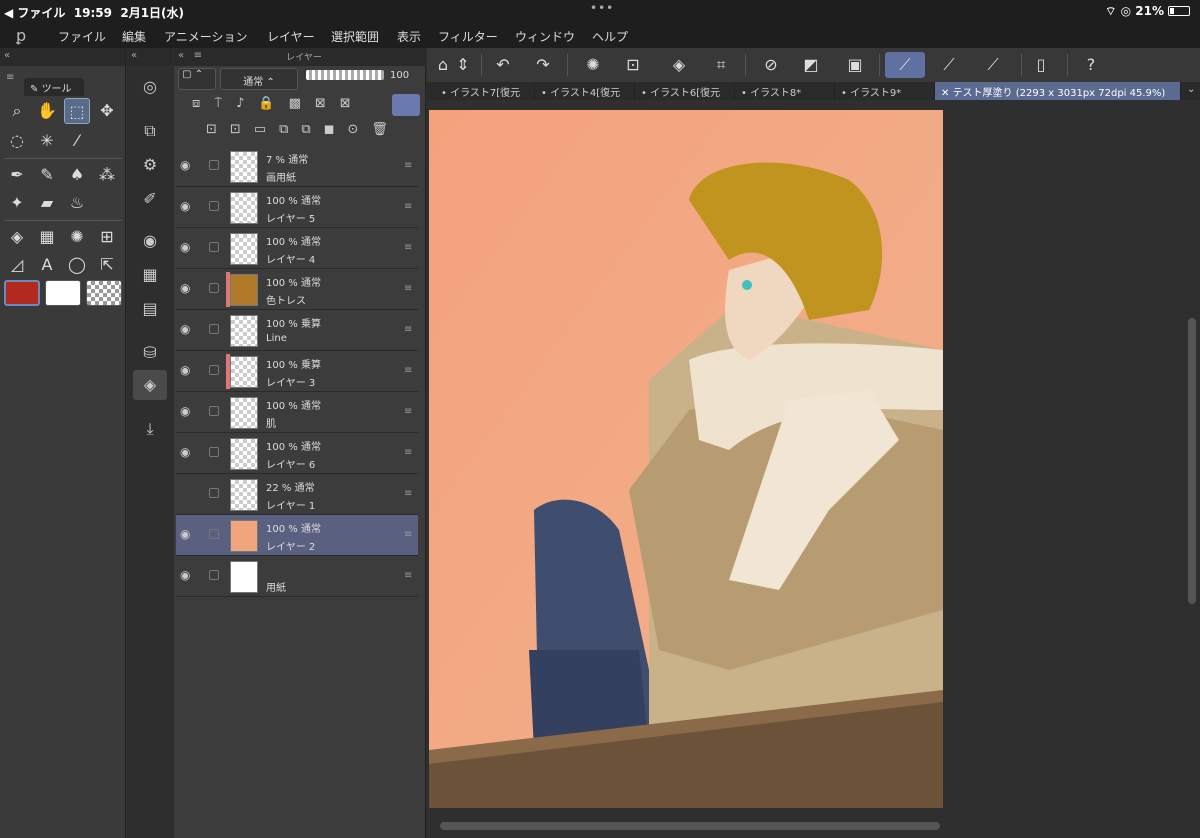 This screenshot has width=1200, height=838. Describe the element at coordinates (633, 65) in the screenshot. I see `clear-icon: ⊡` at that location.